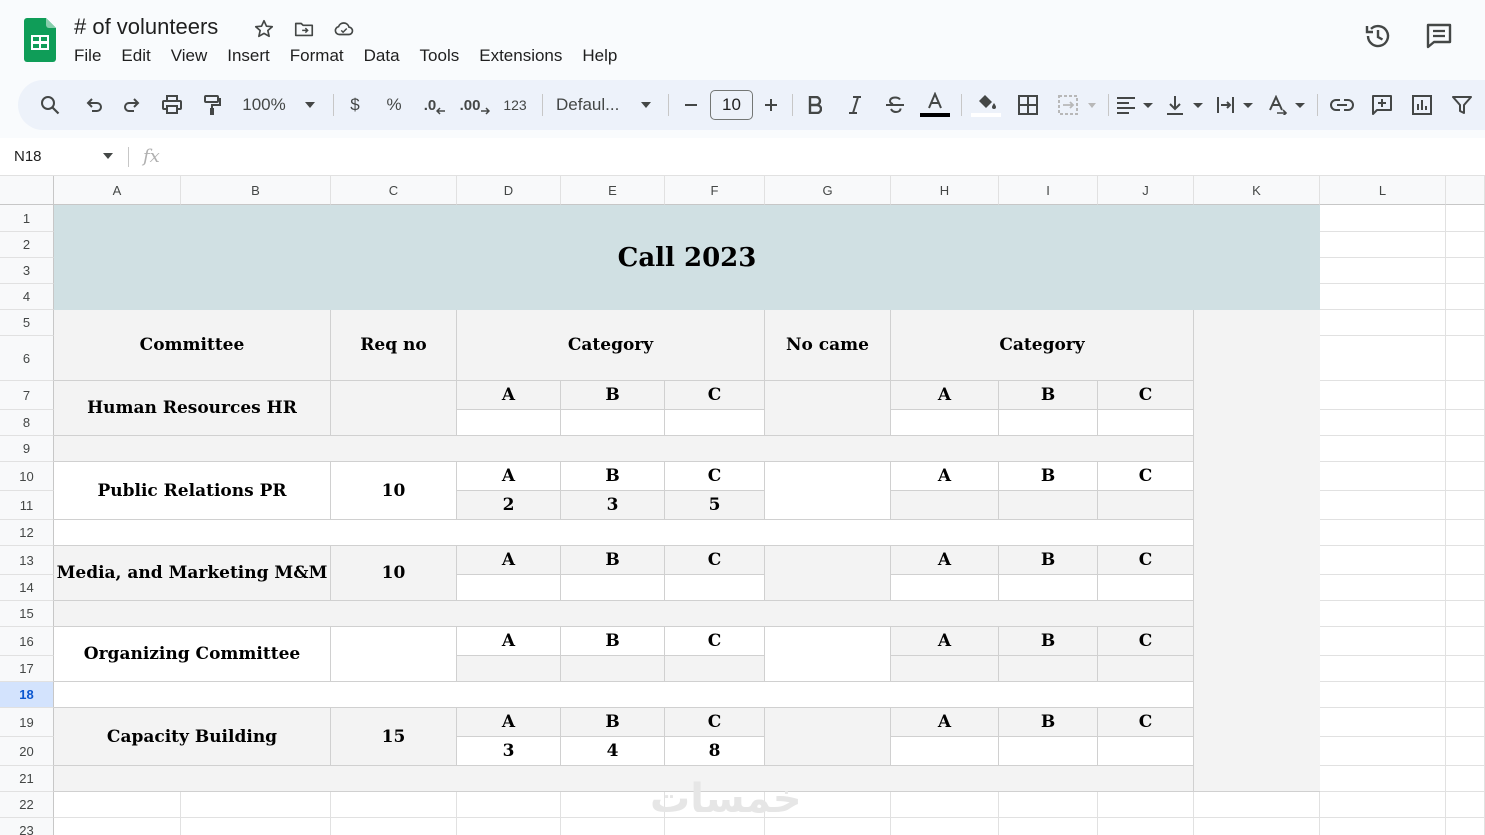 This screenshot has width=1485, height=835. I want to click on insert-link-icon, so click(1342, 105).